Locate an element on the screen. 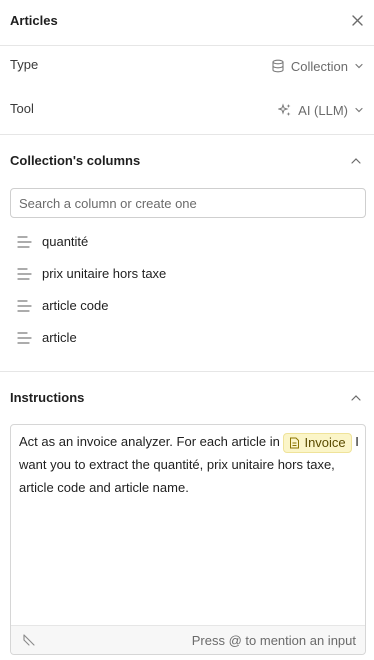 This screenshot has width=374, height=660. tool-label: Tool is located at coordinates (22, 108).